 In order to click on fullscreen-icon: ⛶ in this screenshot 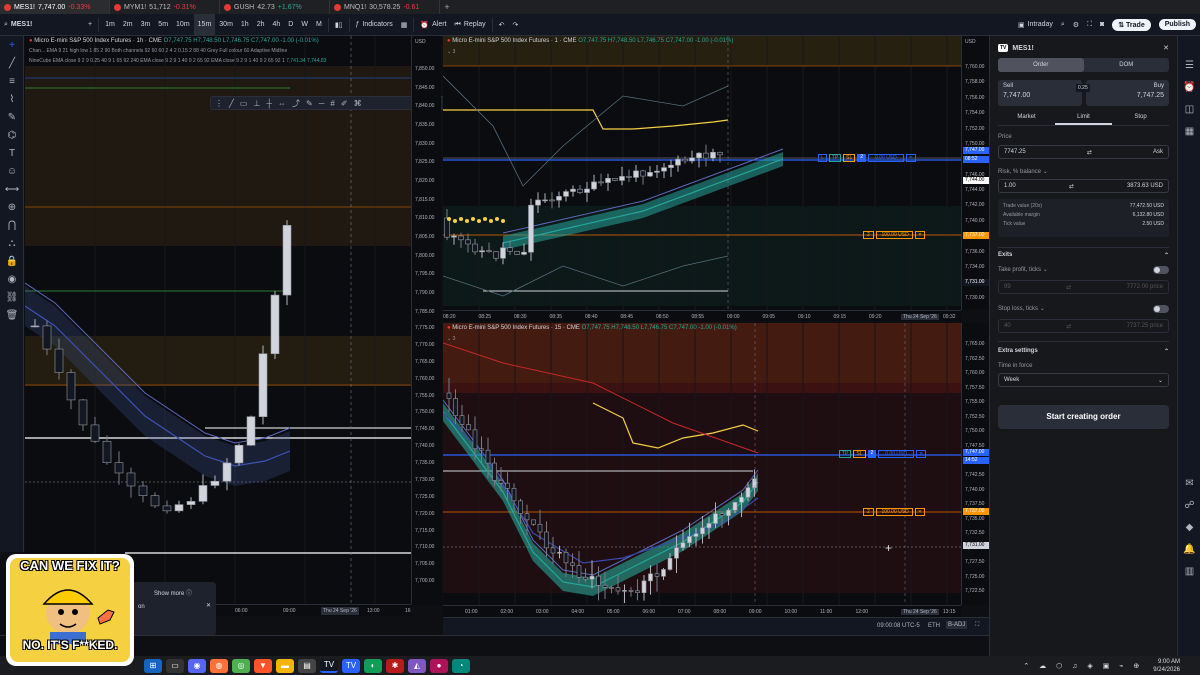, I will do `click(977, 625)`.